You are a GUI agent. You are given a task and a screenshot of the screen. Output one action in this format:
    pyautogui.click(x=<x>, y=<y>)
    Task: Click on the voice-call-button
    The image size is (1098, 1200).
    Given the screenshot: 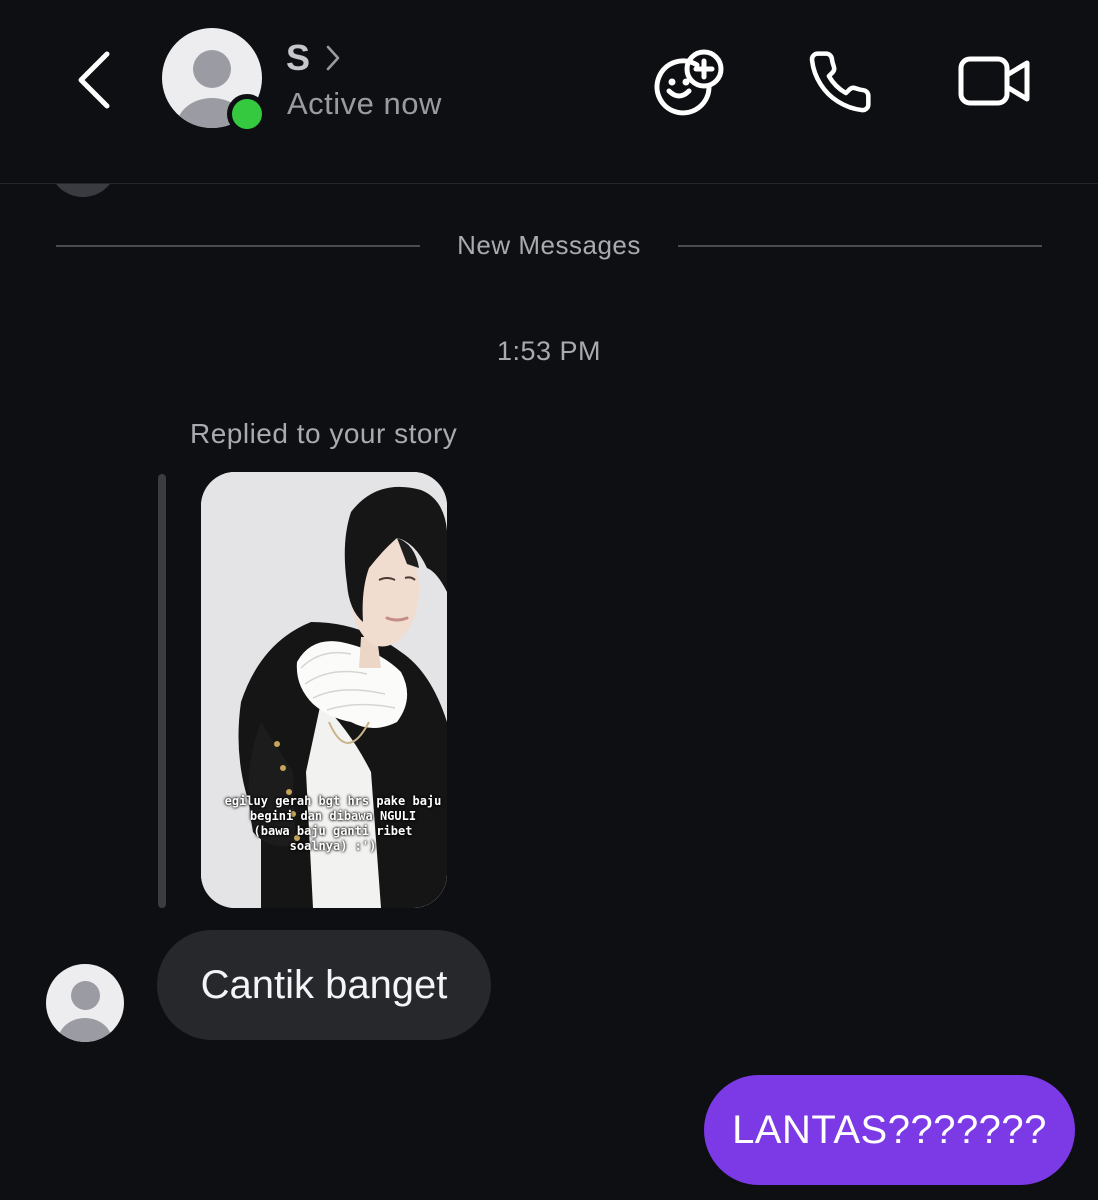 What is the action you would take?
    pyautogui.click(x=840, y=82)
    